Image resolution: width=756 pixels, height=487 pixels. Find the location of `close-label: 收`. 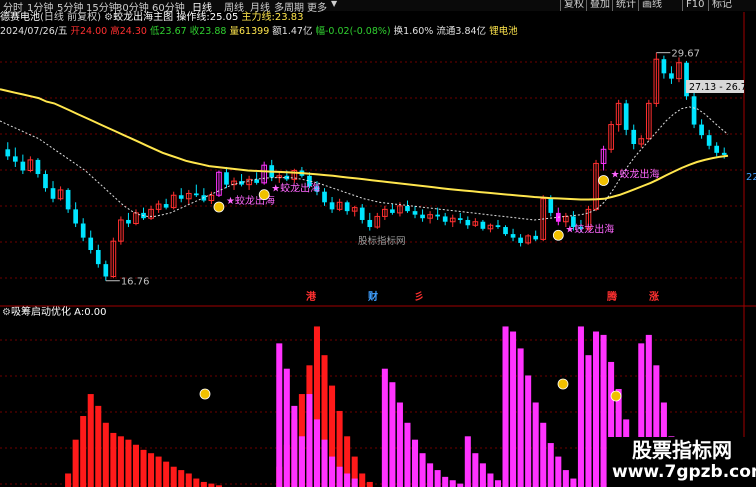

close-label: 收 is located at coordinates (194, 31).